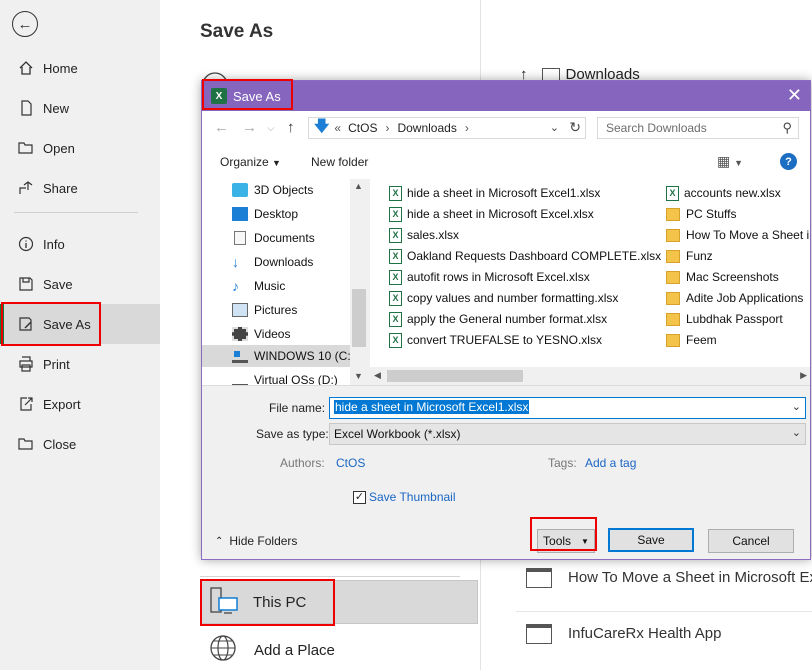  What do you see at coordinates (803, 375) in the screenshot?
I see `scroll-right-icon: ▶` at bounding box center [803, 375].